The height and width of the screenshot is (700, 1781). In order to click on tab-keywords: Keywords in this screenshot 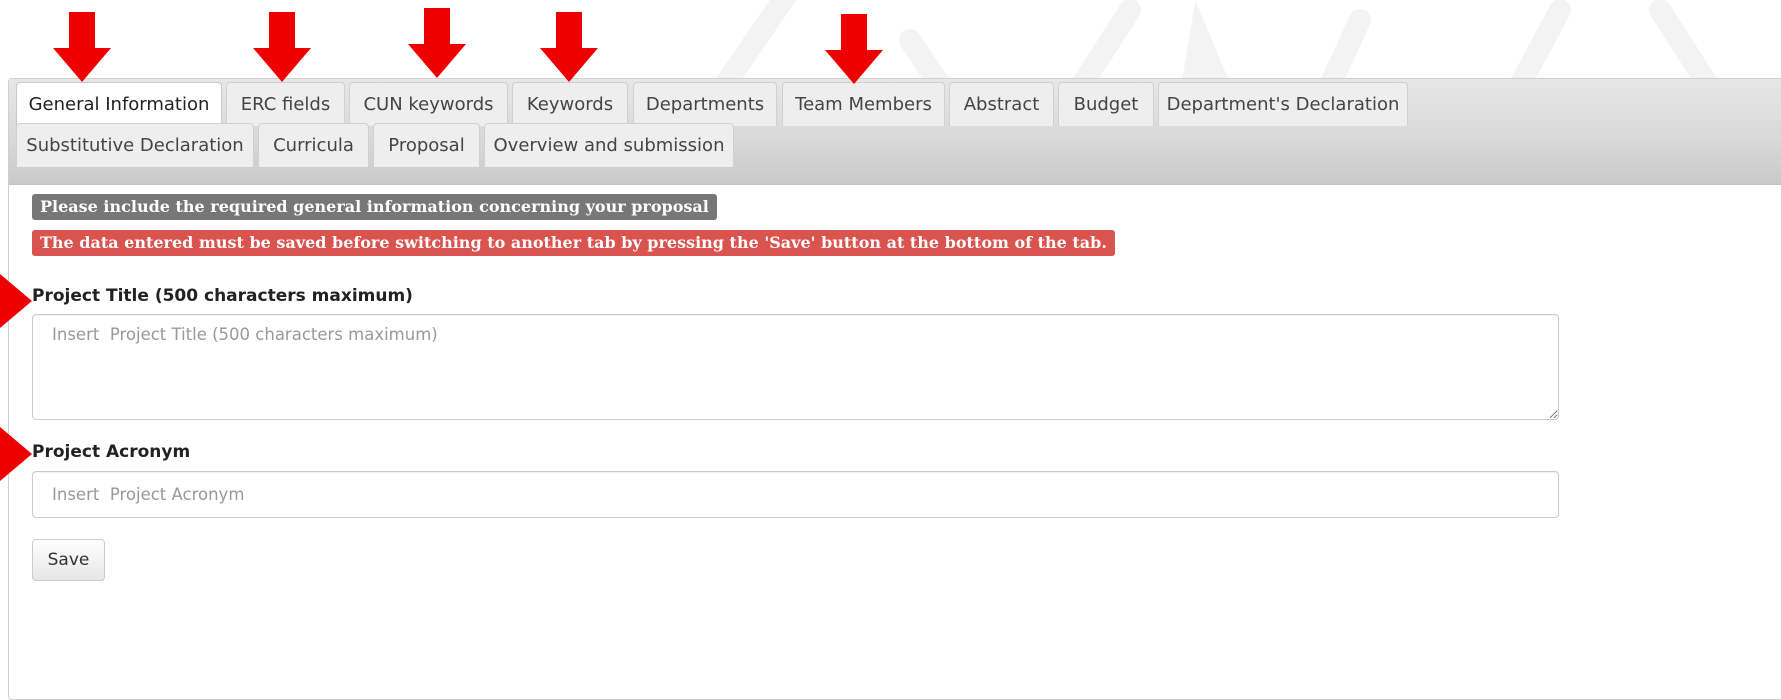, I will do `click(570, 104)`.